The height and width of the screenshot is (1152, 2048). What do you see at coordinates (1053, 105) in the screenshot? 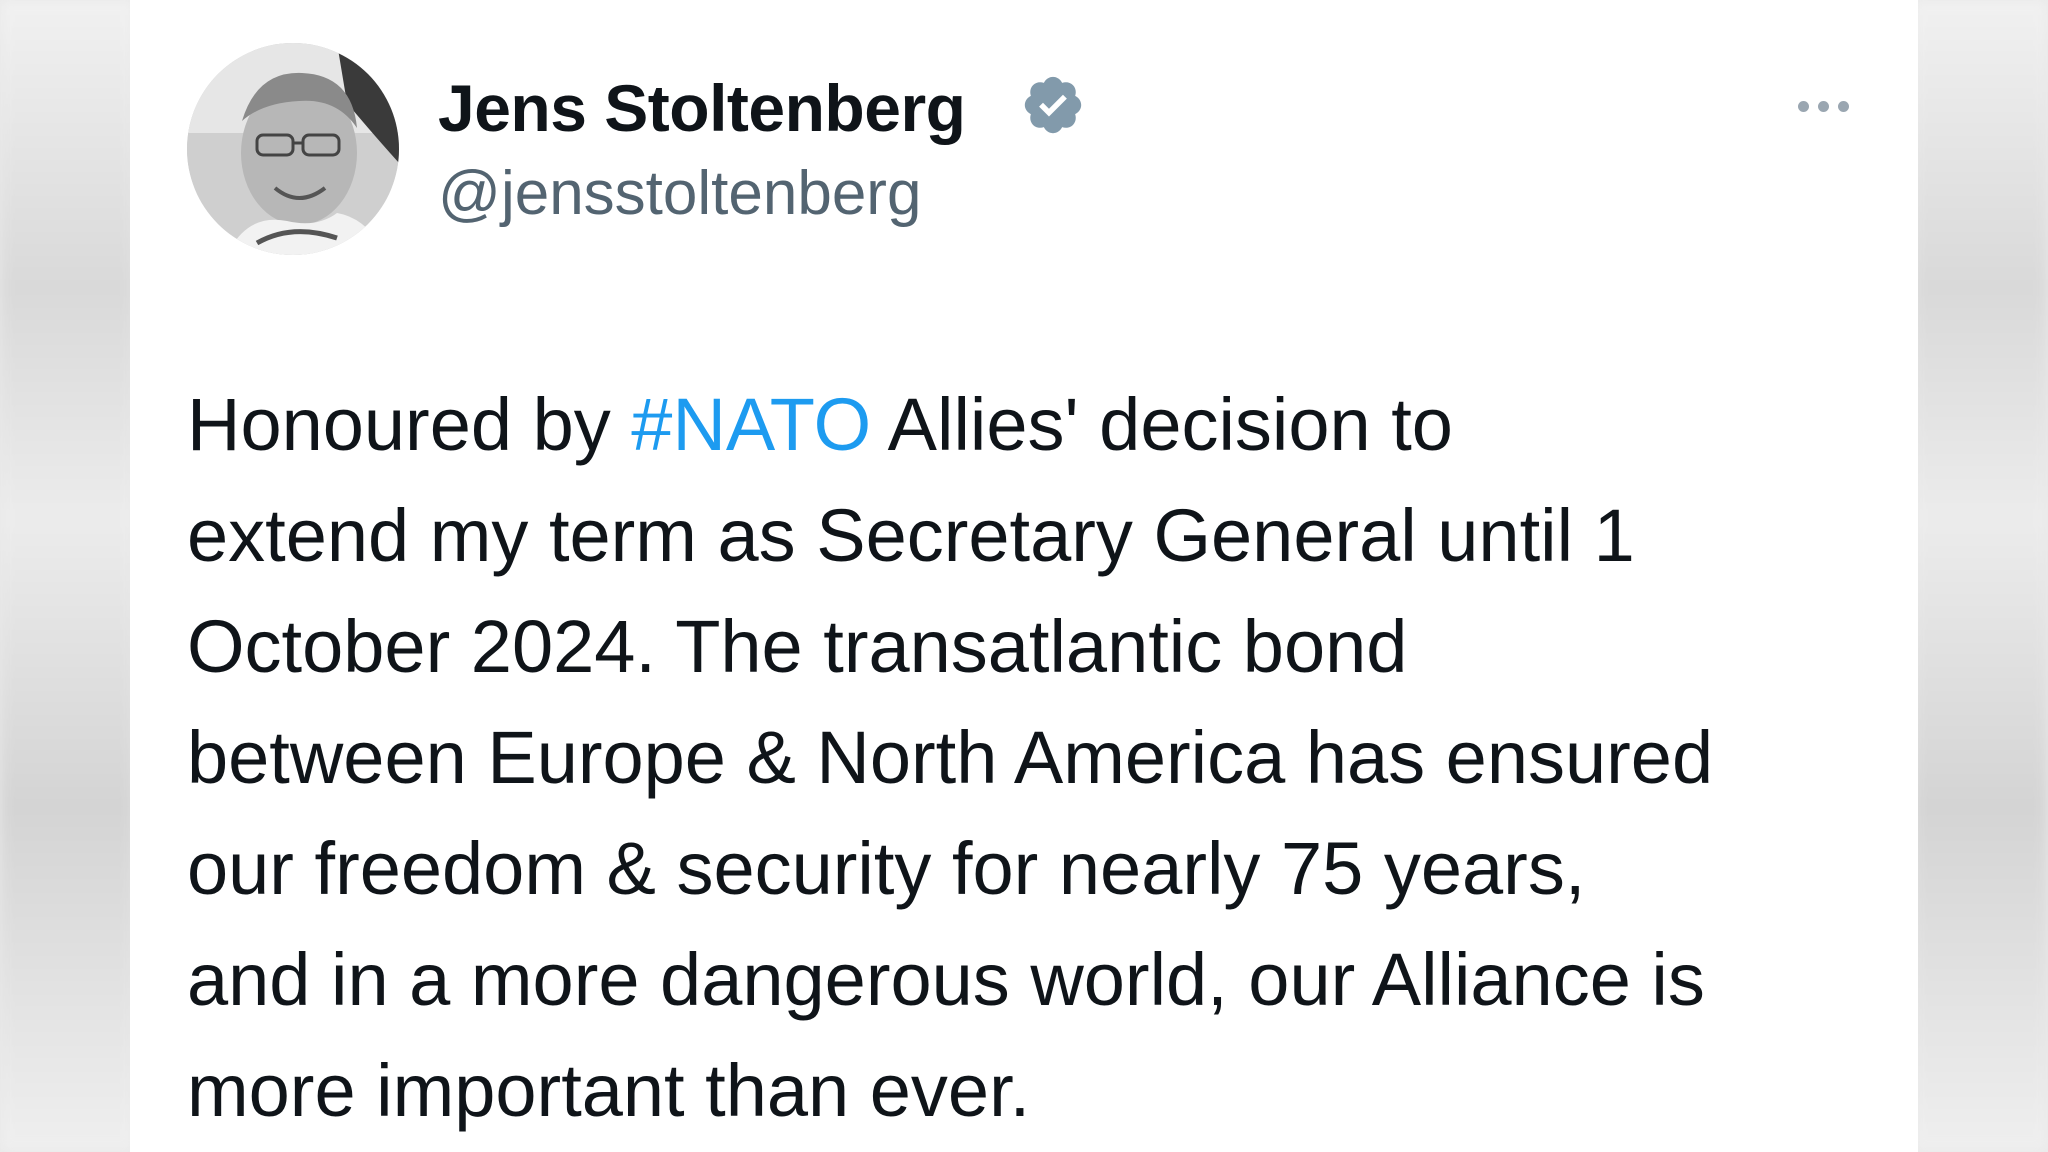
I see `verified-badge-icon` at bounding box center [1053, 105].